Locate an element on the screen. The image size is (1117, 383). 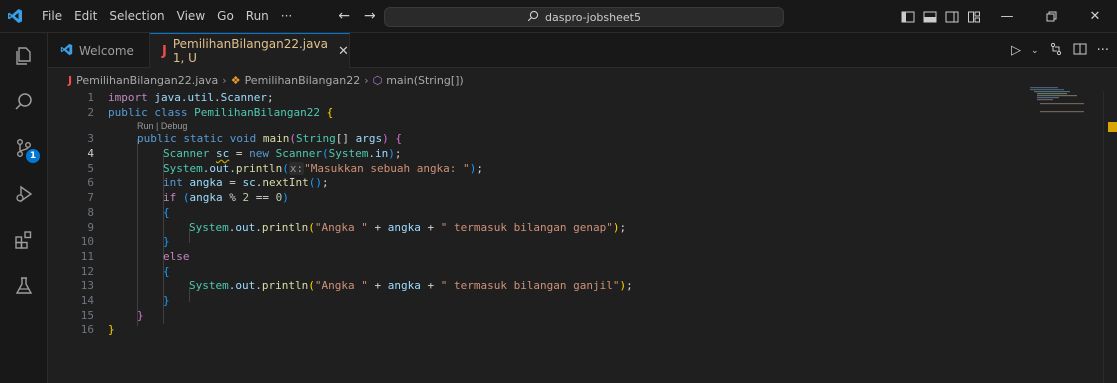
run-icon: ▷ is located at coordinates (1016, 50).